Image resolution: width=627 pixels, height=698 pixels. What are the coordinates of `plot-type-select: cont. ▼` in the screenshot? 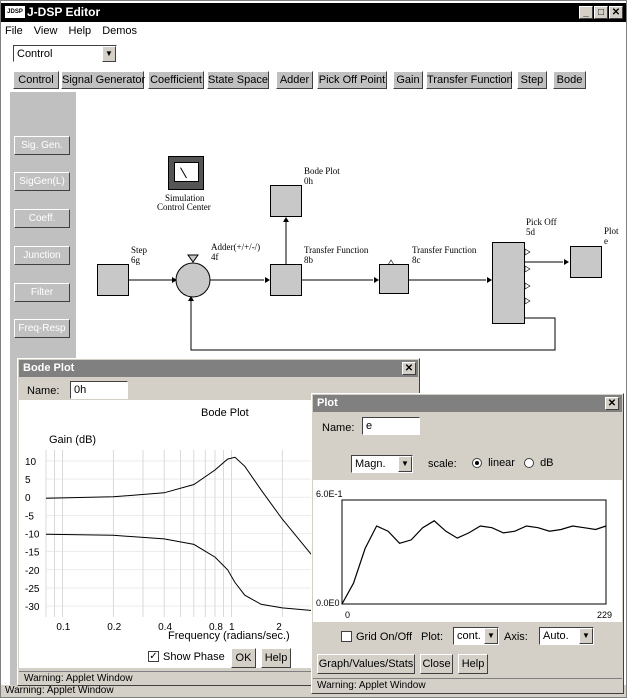 It's located at (476, 636).